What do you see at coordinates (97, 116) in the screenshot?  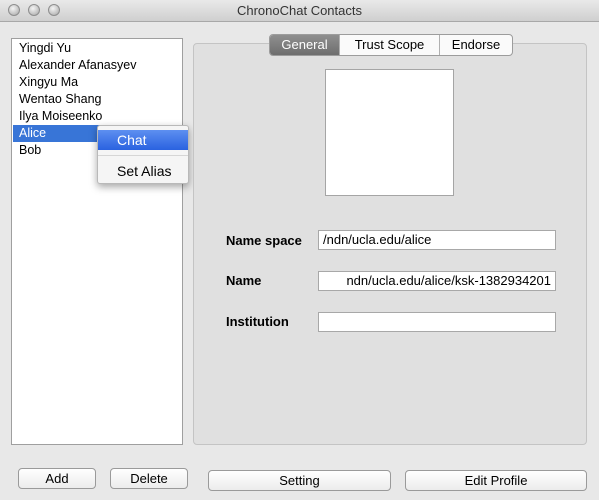 I see `contact-item: Ilya Moiseenko` at bounding box center [97, 116].